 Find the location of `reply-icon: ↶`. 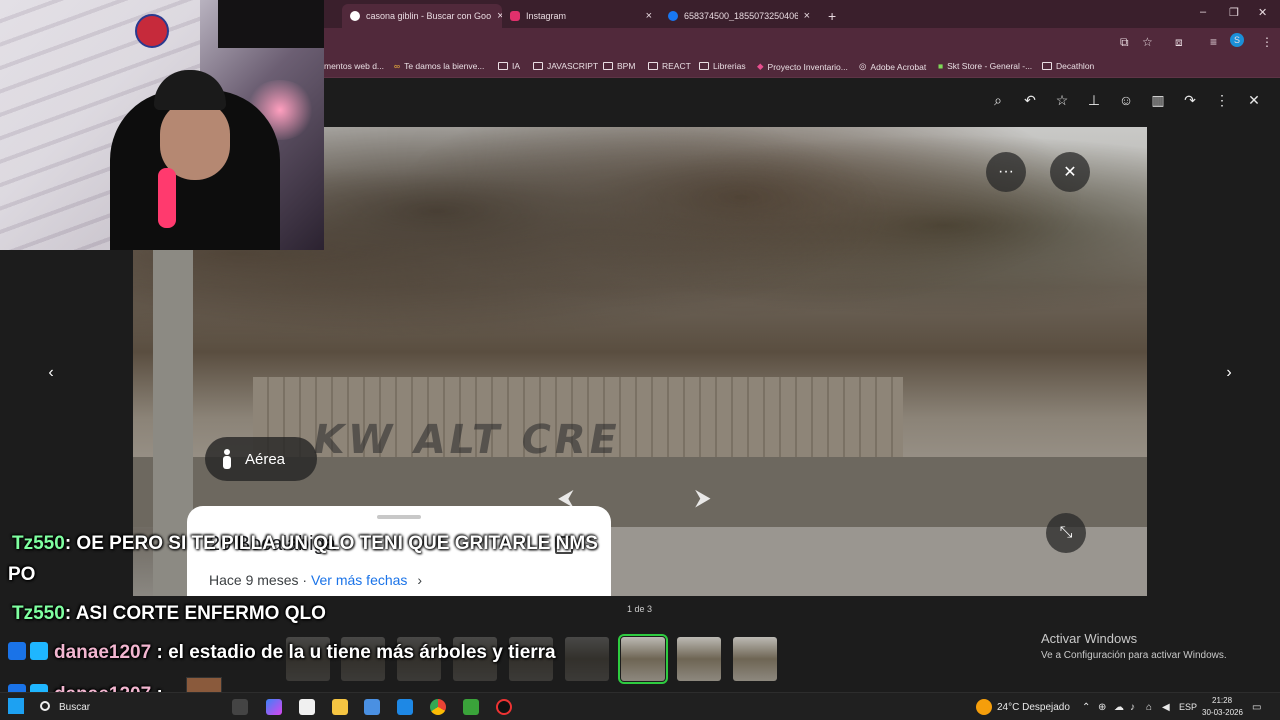

reply-icon: ↶ is located at coordinates (1030, 100).